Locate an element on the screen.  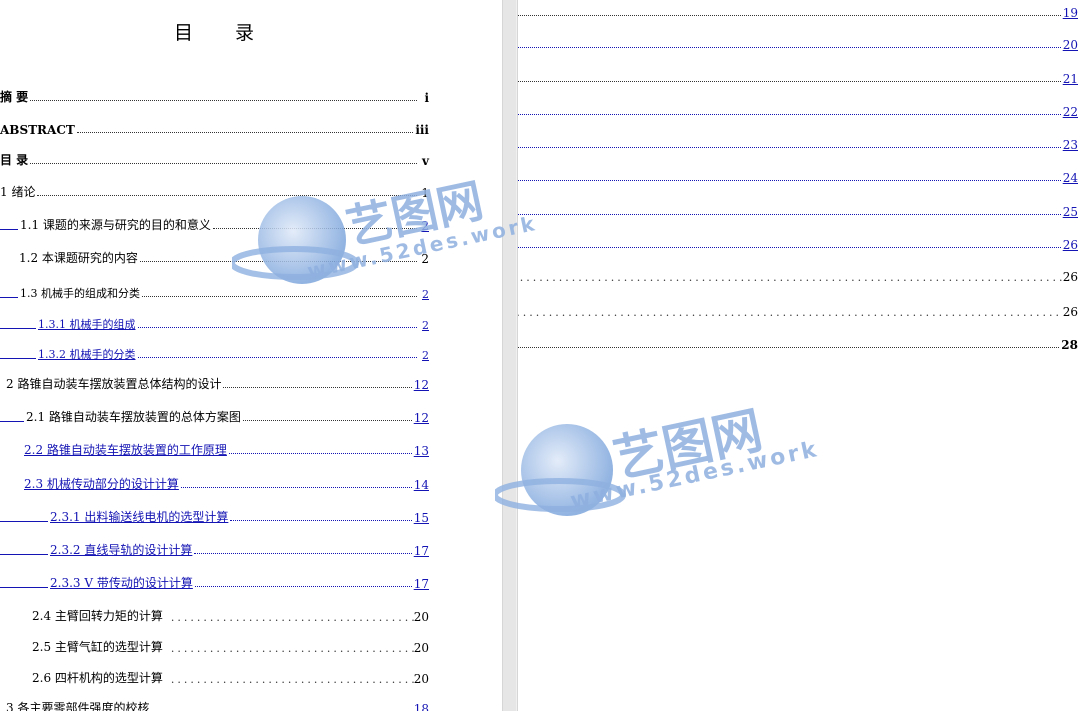
toc-entry-label: 2.3.1 出料输送线电机的选型计算 is located at coordinates (139, 517).